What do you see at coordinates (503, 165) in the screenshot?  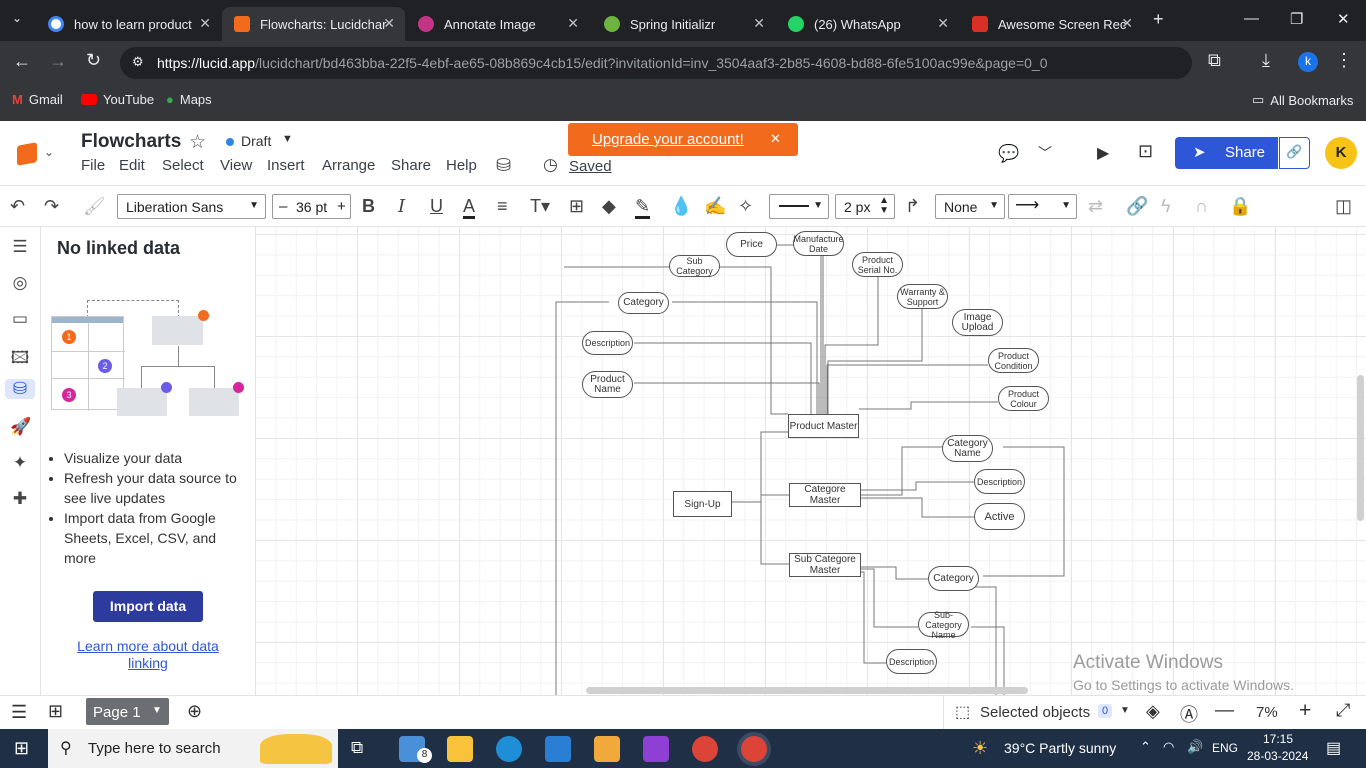 I see `feature-finder-icon: ⛁` at bounding box center [503, 165].